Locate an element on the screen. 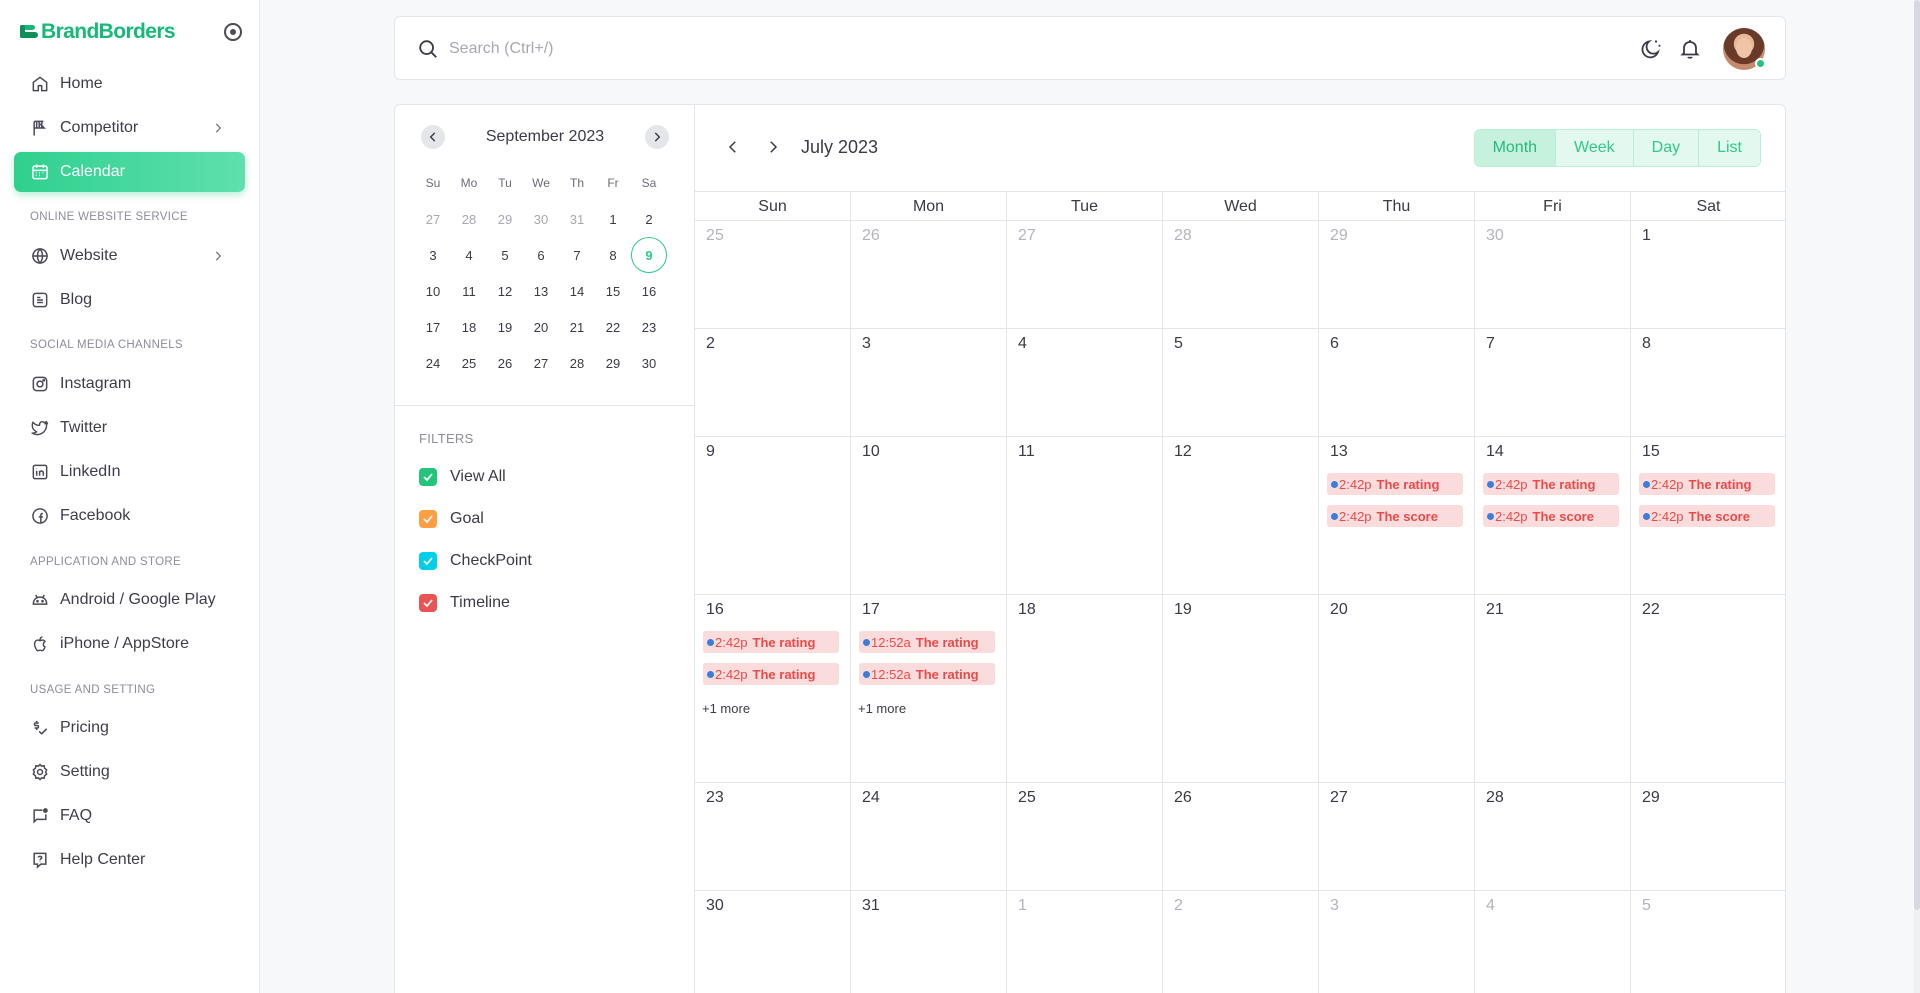 This screenshot has width=1920, height=993. day-cell: 15 2:42p The rating 2:42p The score is located at coordinates (1708, 516).